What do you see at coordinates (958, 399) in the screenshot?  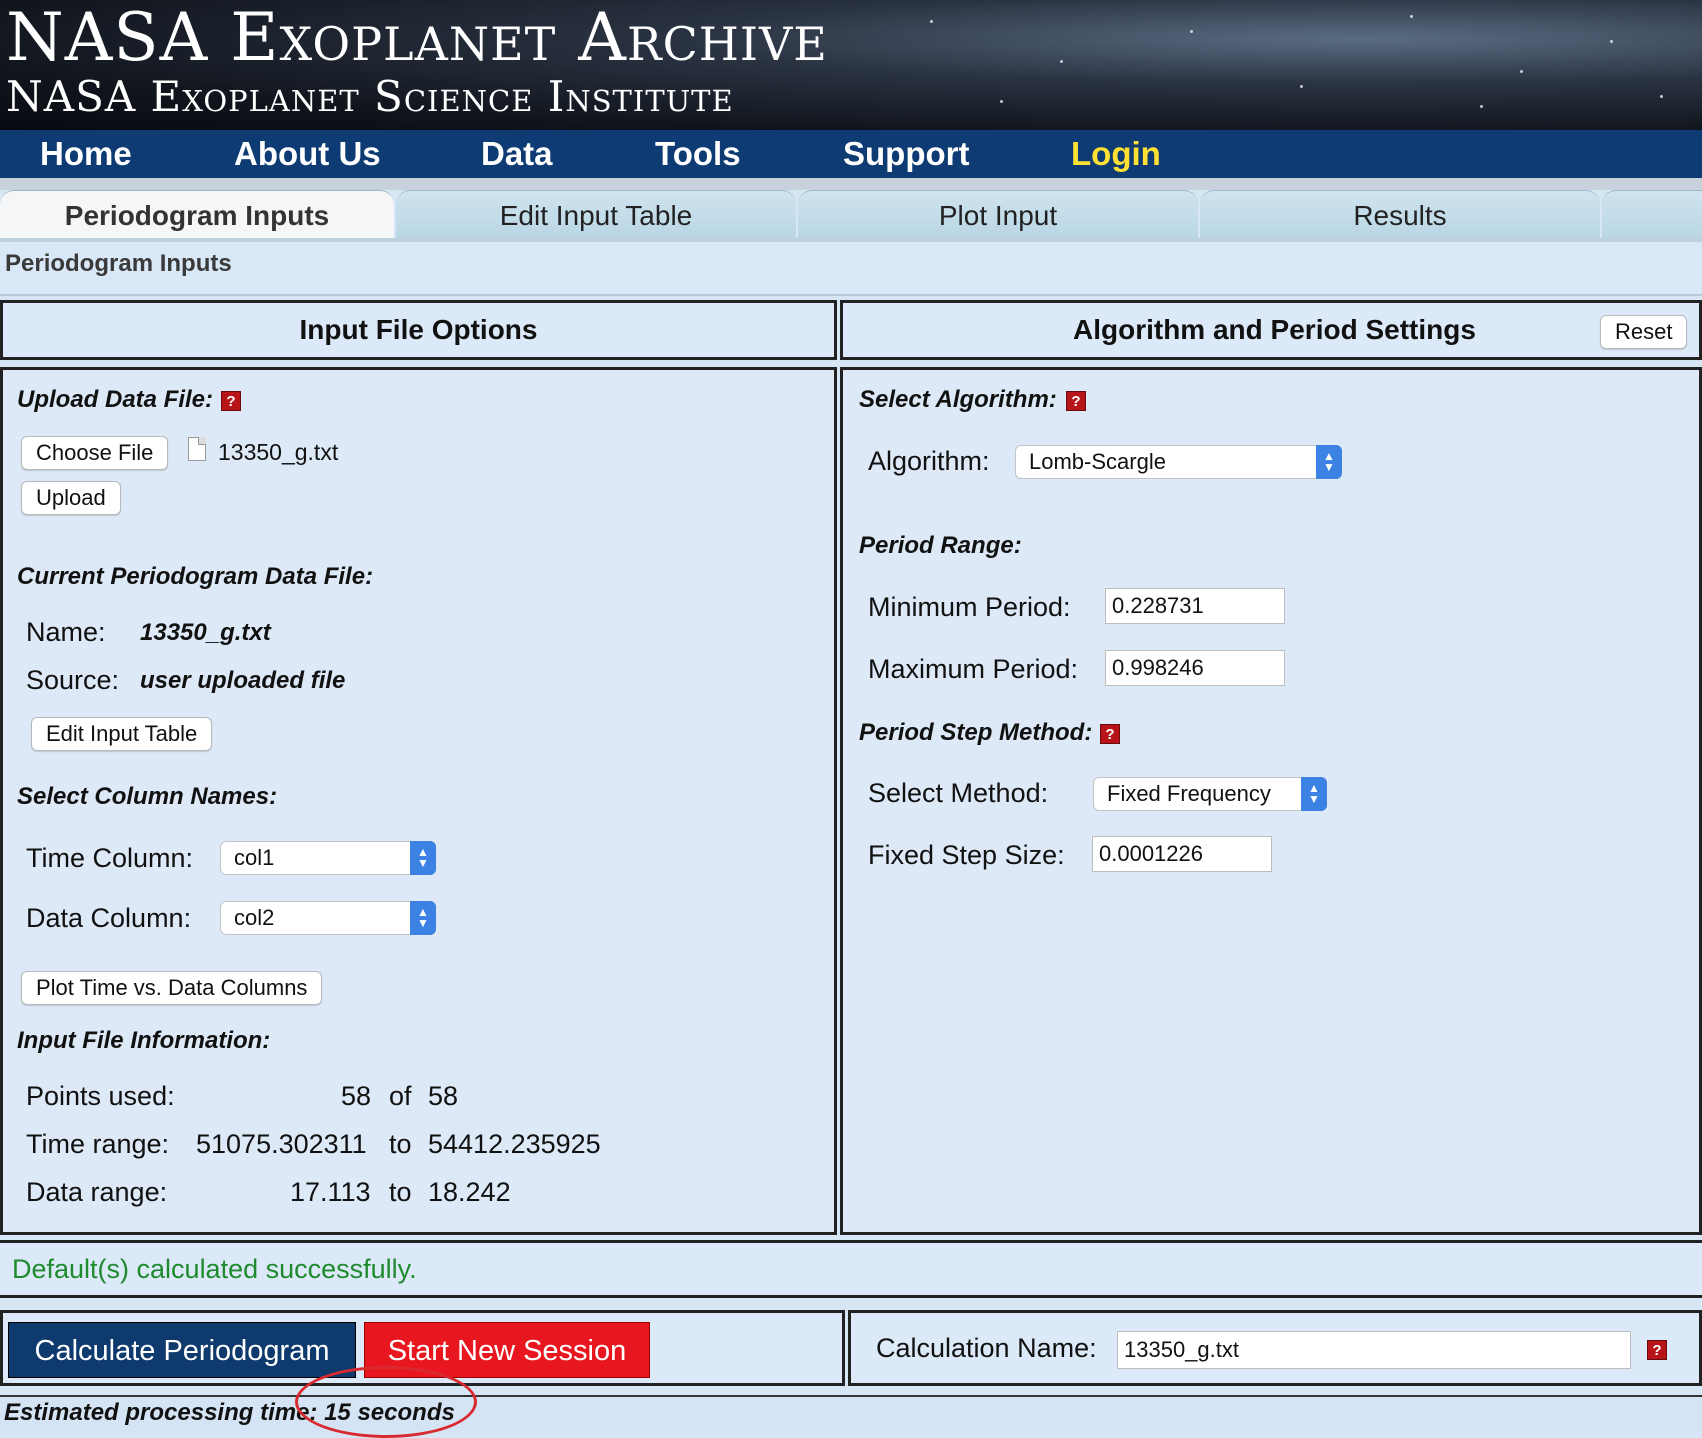 I see `select-algorithm-label: Select Algorithm:` at bounding box center [958, 399].